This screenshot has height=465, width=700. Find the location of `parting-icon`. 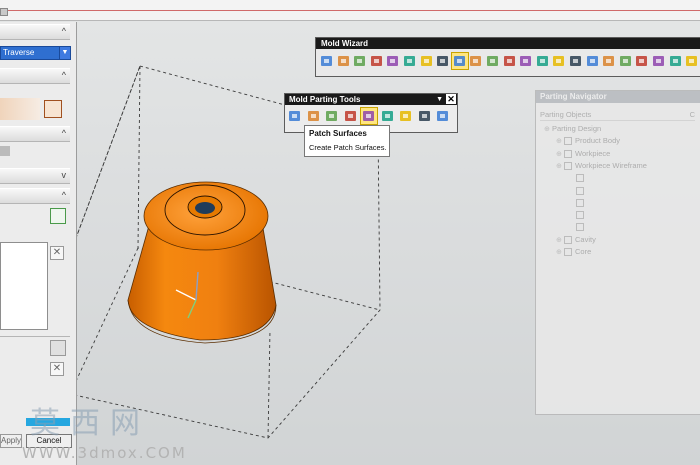

parting-icon is located at coordinates (427, 61).